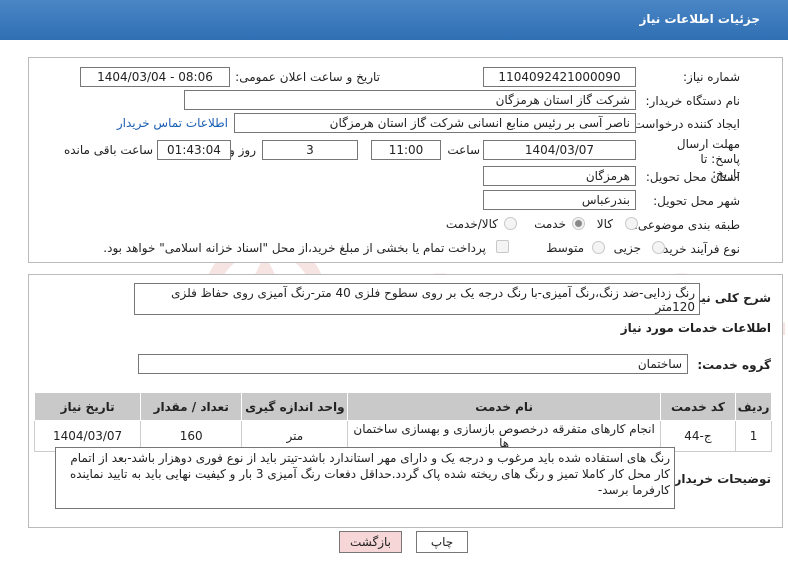  Describe the element at coordinates (559, 200) in the screenshot. I see `city-field: بندرعباس` at that location.